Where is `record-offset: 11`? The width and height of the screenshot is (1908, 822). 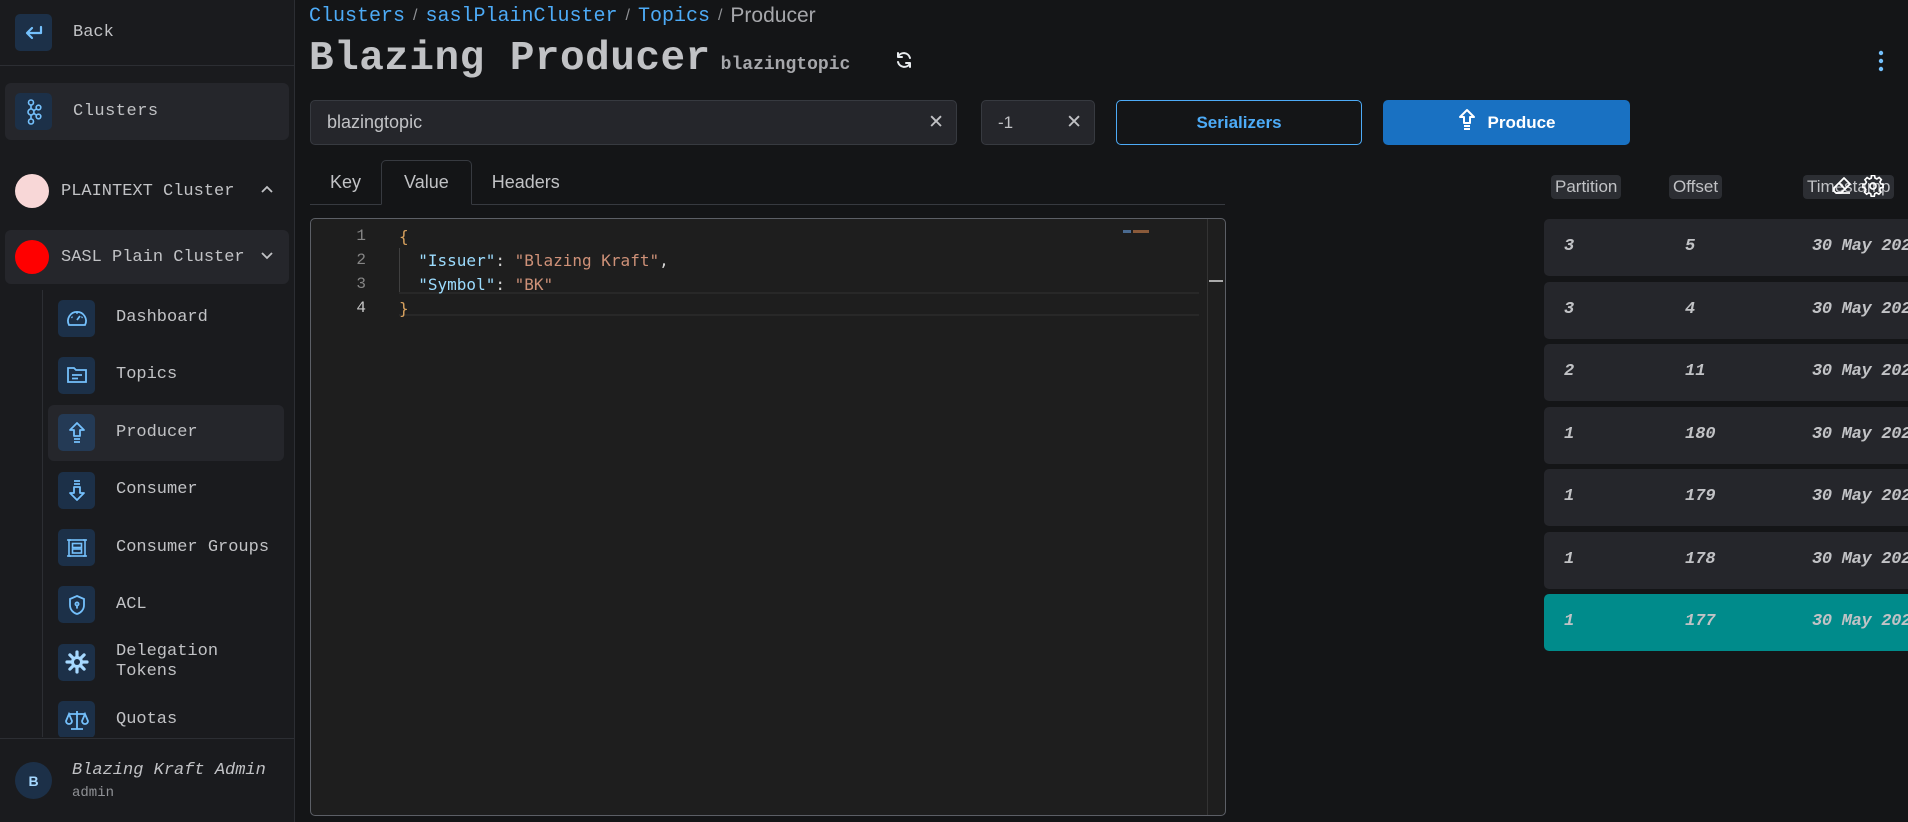 record-offset: 11 is located at coordinates (1695, 371).